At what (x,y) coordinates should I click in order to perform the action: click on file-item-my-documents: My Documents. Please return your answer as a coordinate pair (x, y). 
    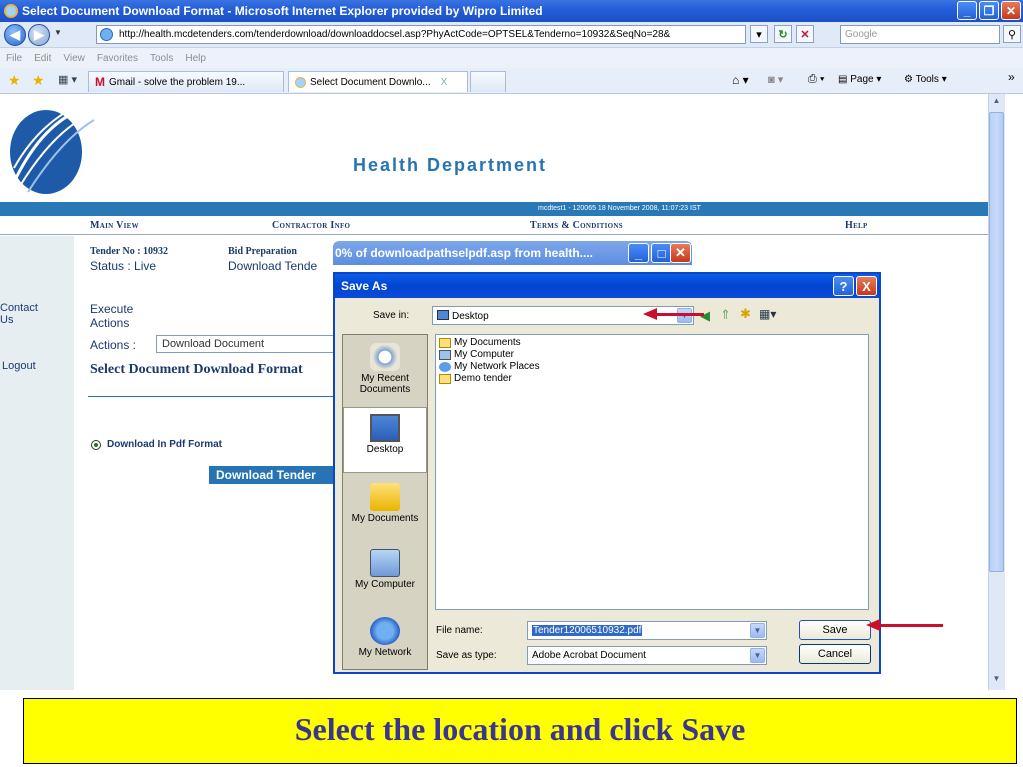
    Looking at the image, I should click on (480, 342).